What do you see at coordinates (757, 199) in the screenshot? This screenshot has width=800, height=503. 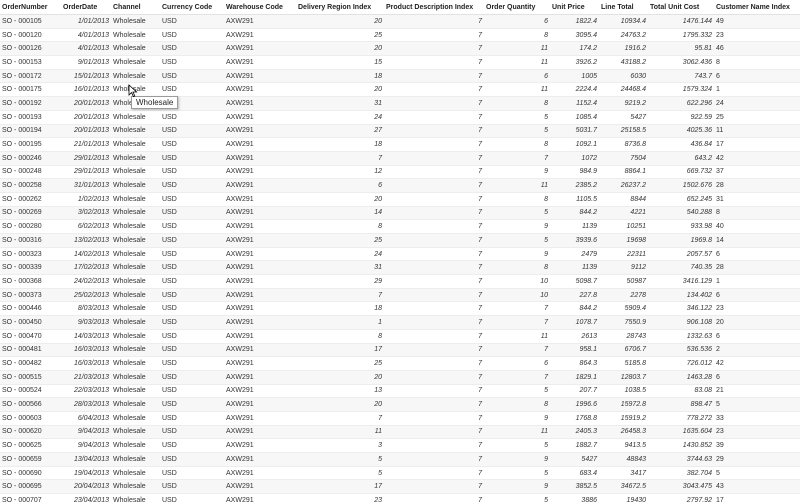 I see `cell-customer-name-index: 31` at bounding box center [757, 199].